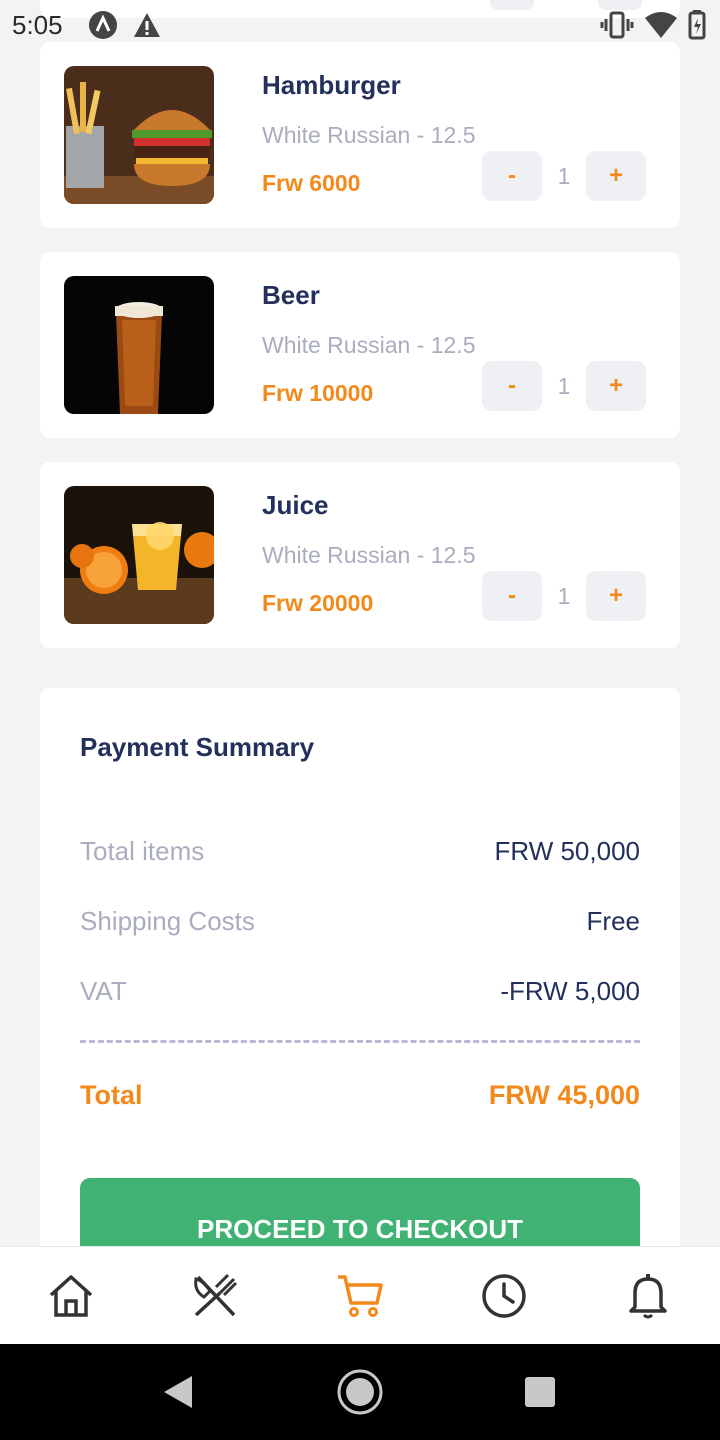 Image resolution: width=720 pixels, height=1440 pixels. Describe the element at coordinates (311, 183) in the screenshot. I see `item-price: Frw 6000` at that location.